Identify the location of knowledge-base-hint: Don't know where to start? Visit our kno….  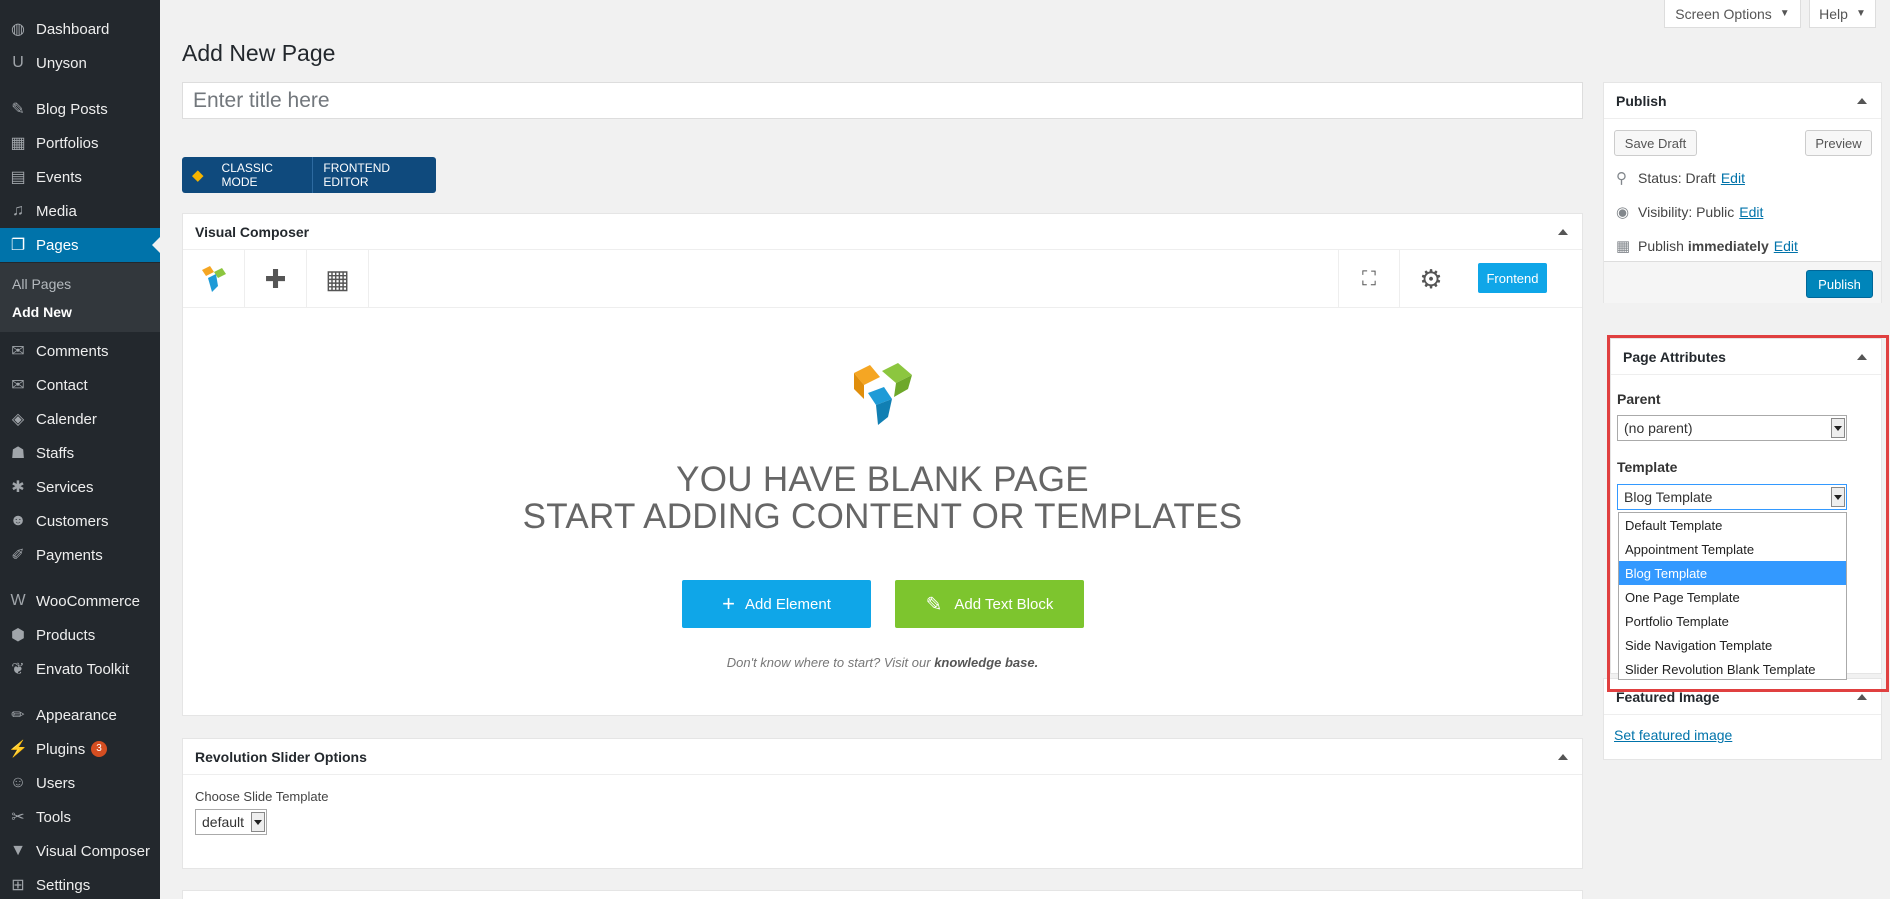
(882, 662).